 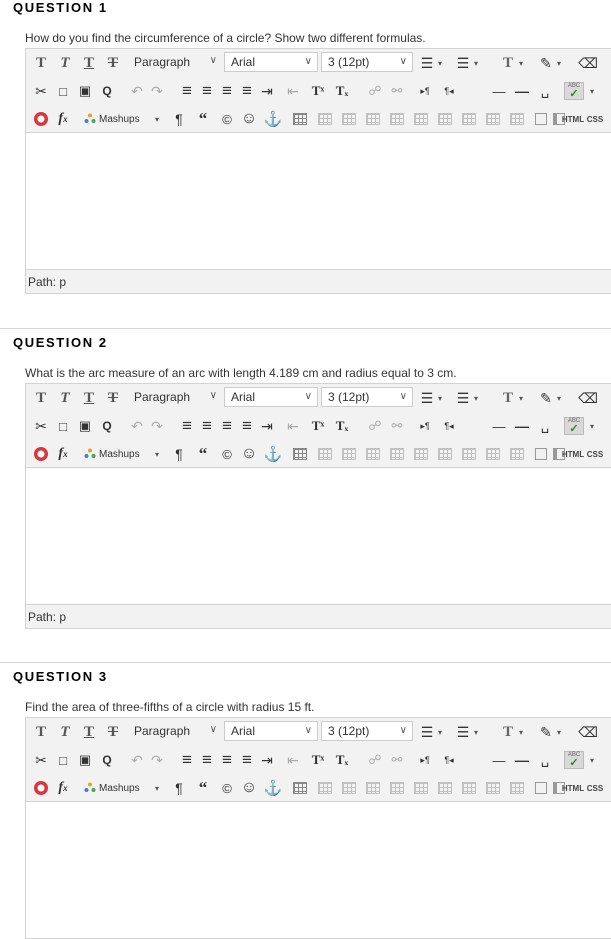 I want to click on paragraph-style-select: Paragraph ∨, so click(x=175, y=62).